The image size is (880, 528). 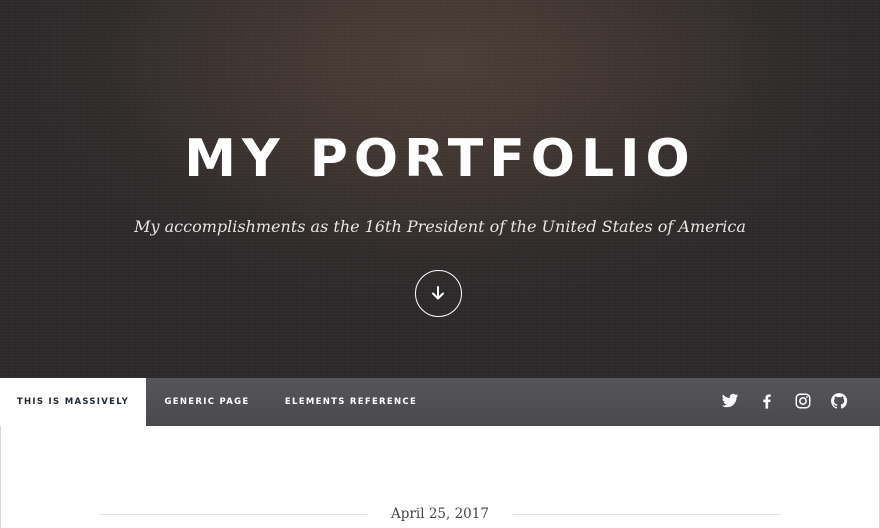 I want to click on instagram-link, so click(x=804, y=402).